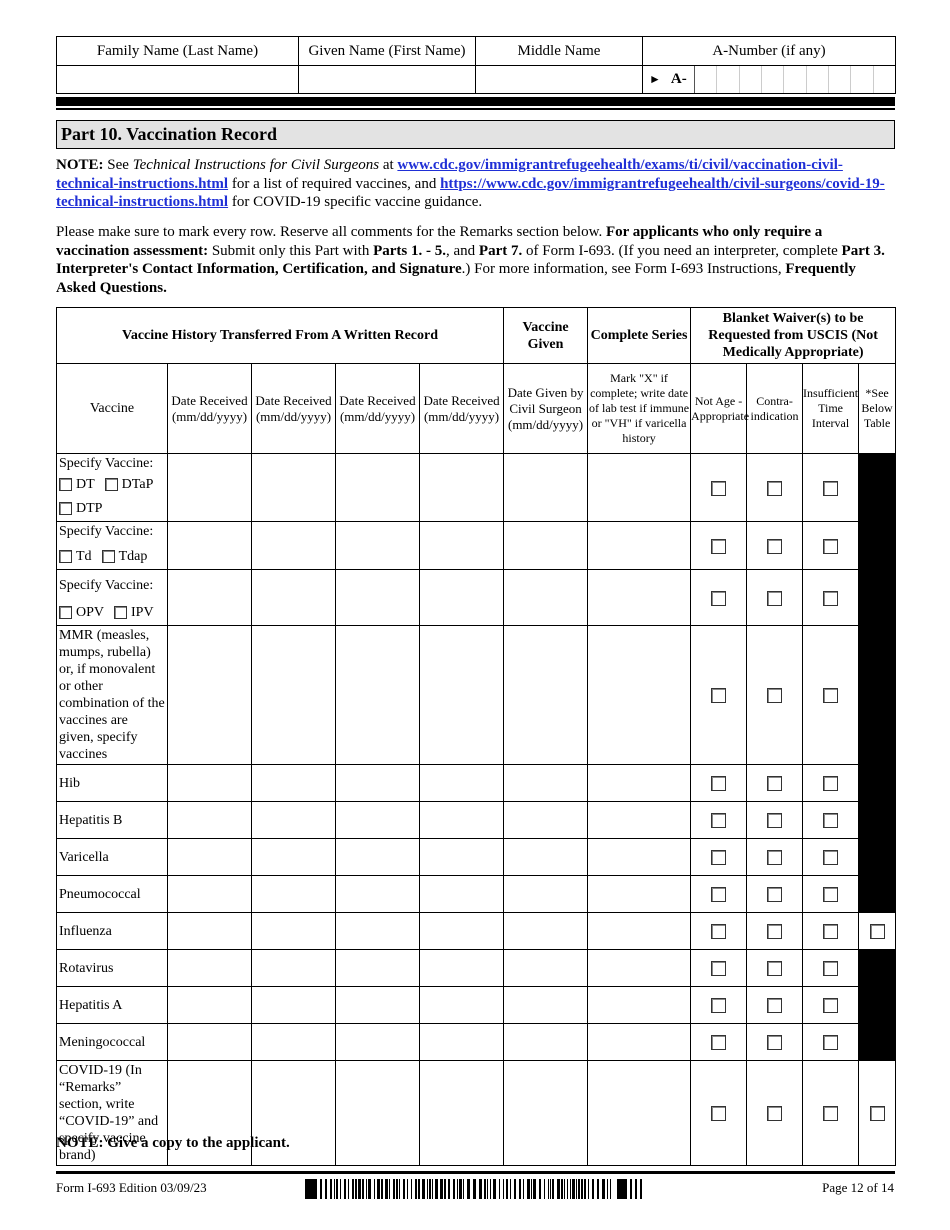  I want to click on vaccine-option-ipv: IPV, so click(134, 612).